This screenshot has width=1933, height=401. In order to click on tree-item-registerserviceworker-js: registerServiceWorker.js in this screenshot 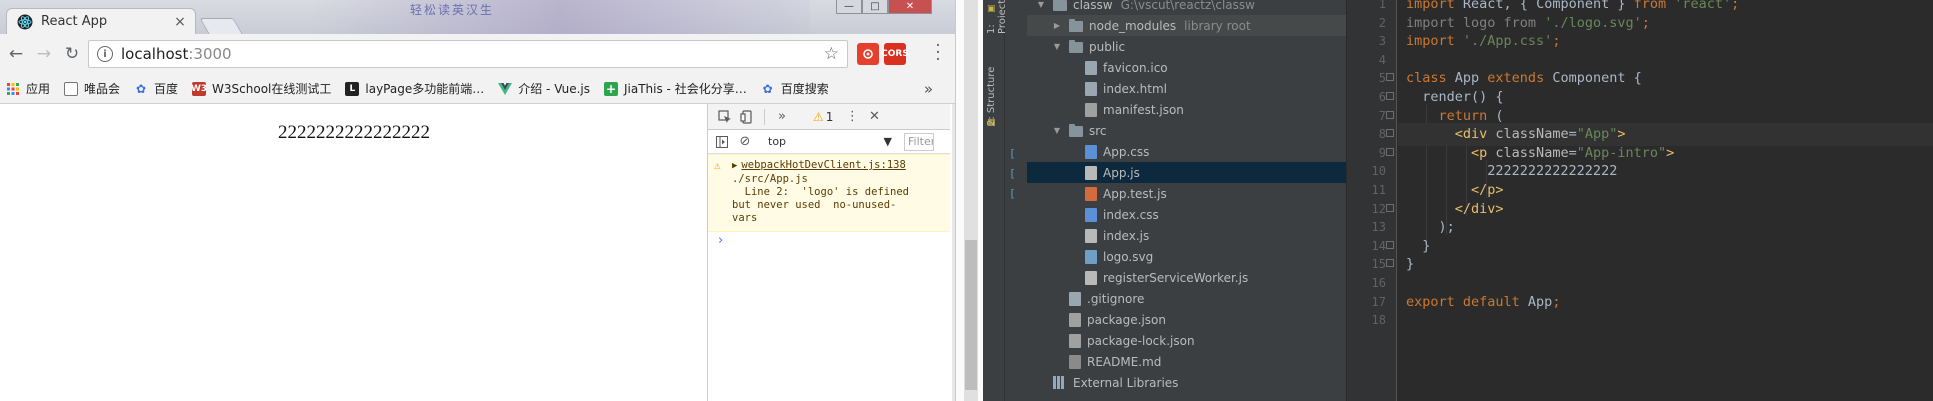, I will do `click(1186, 277)`.